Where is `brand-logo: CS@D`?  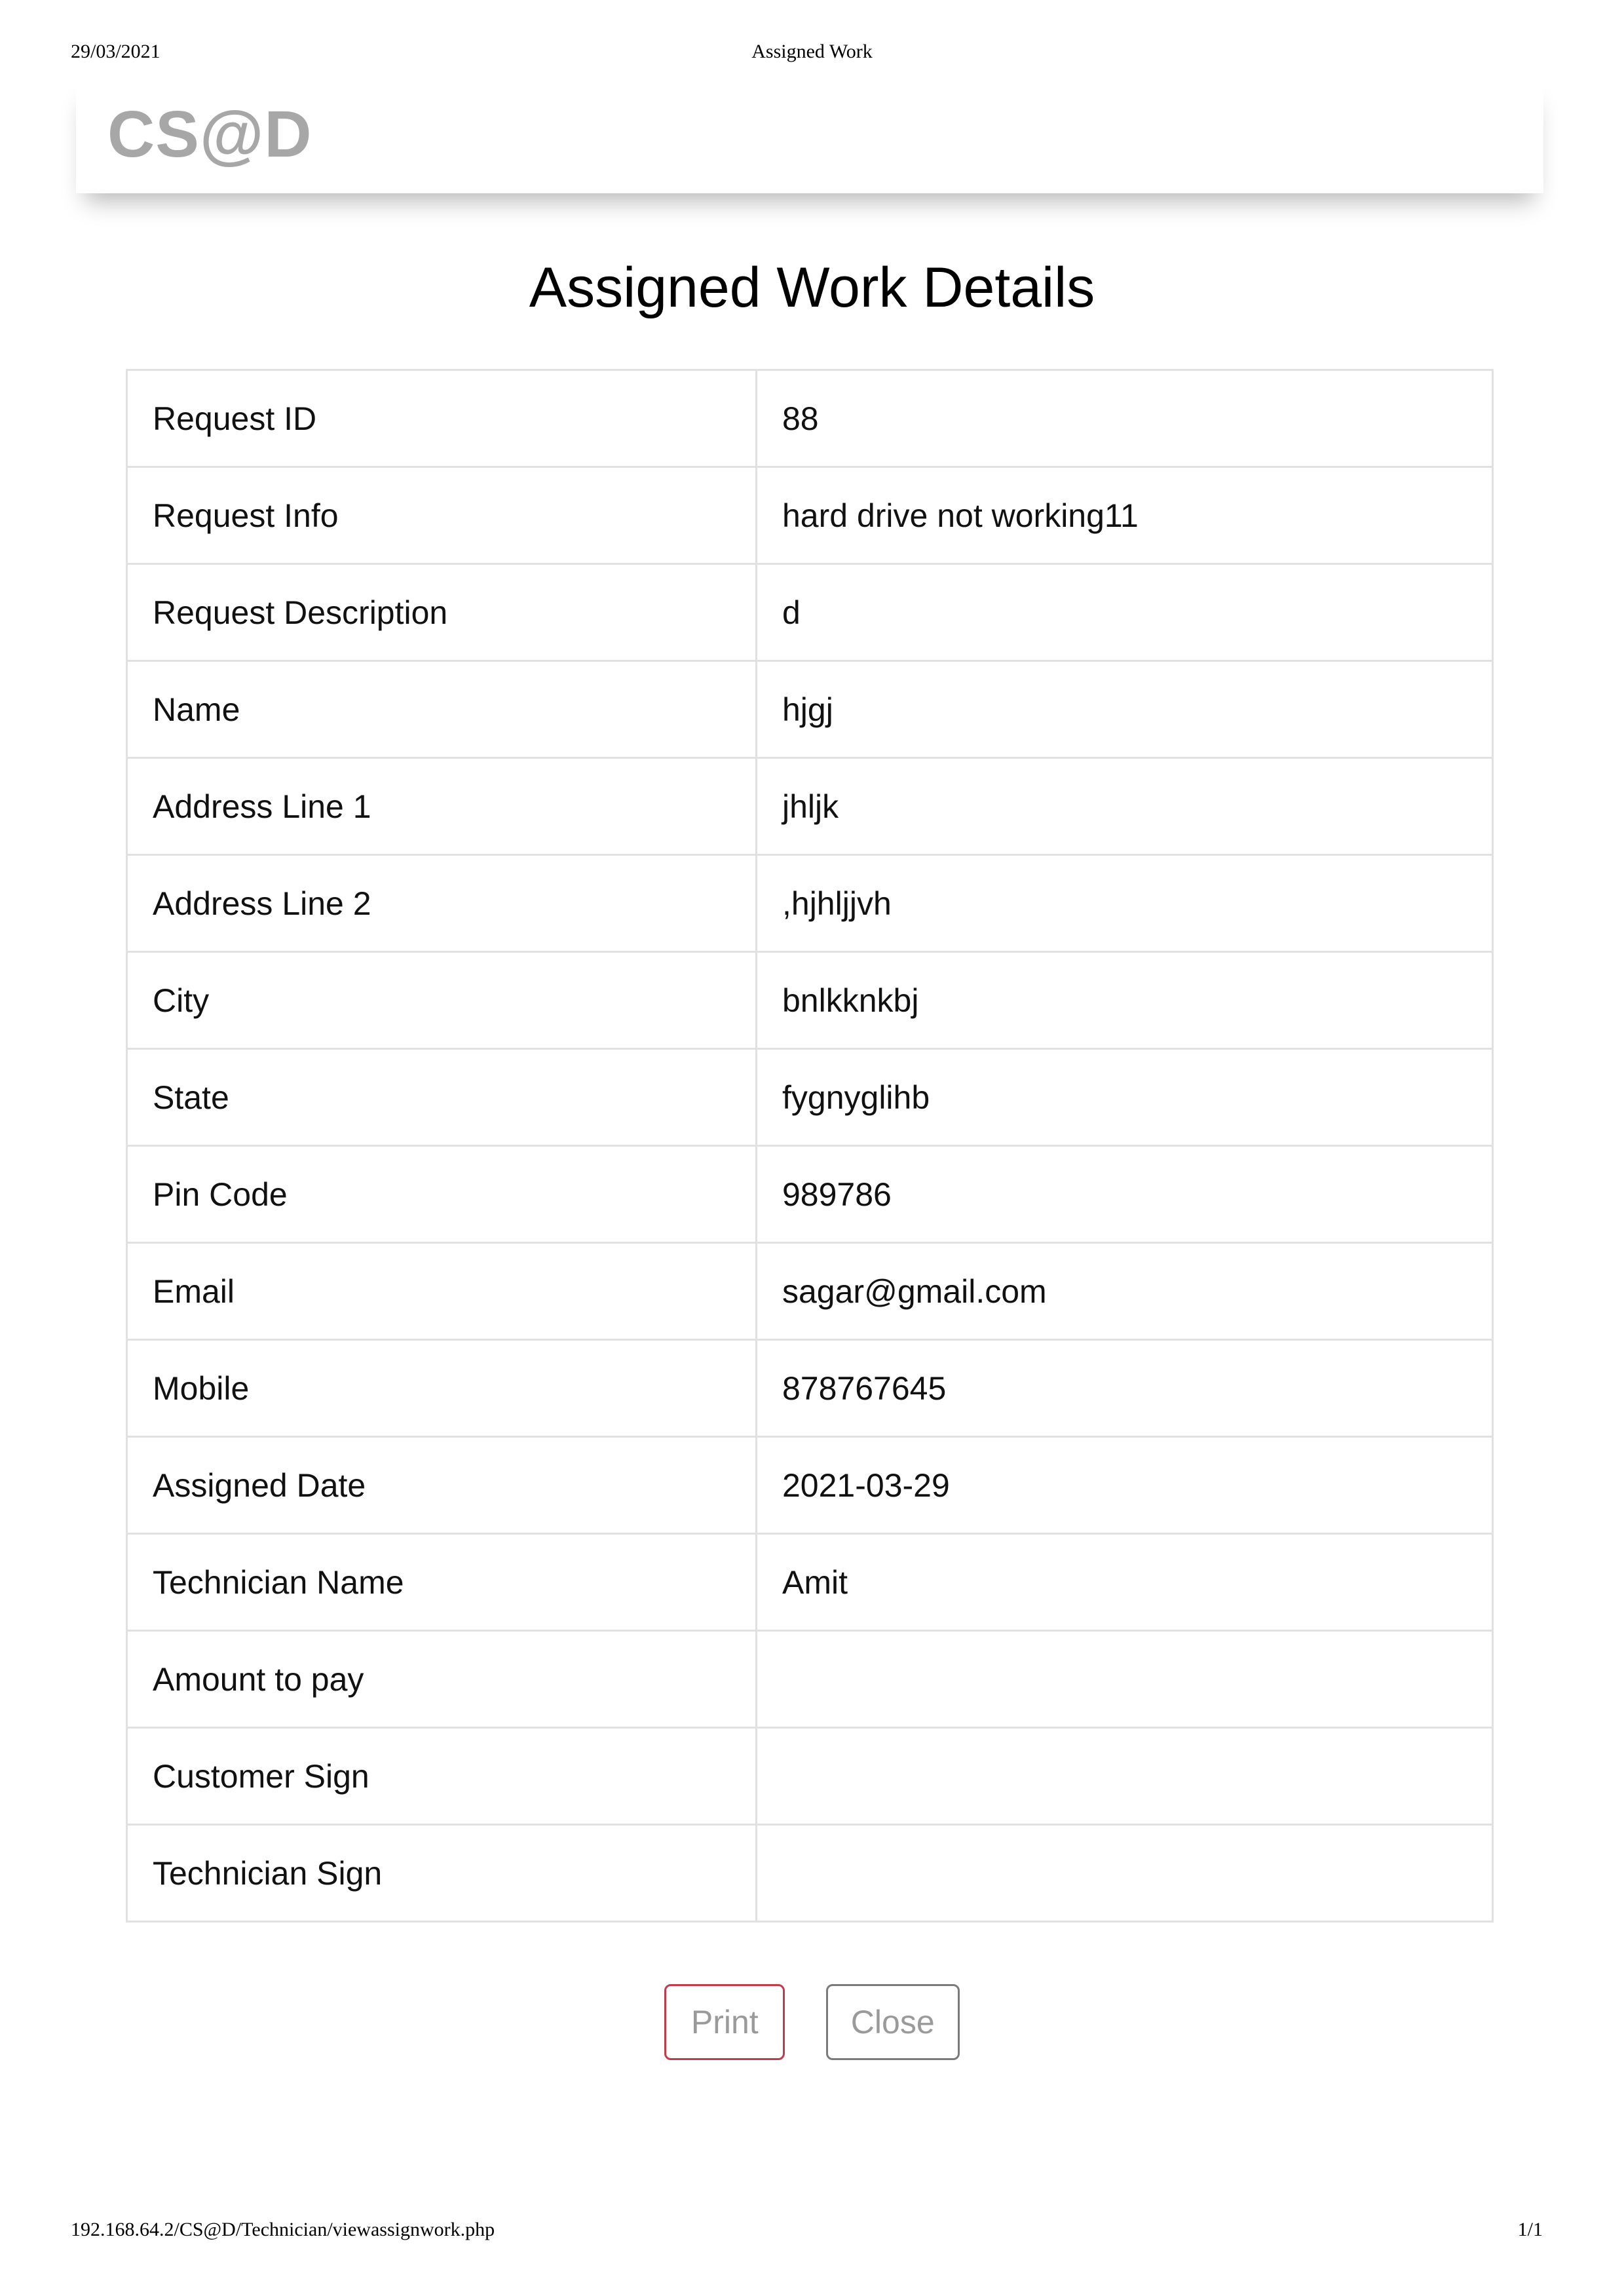 brand-logo: CS@D is located at coordinates (209, 134).